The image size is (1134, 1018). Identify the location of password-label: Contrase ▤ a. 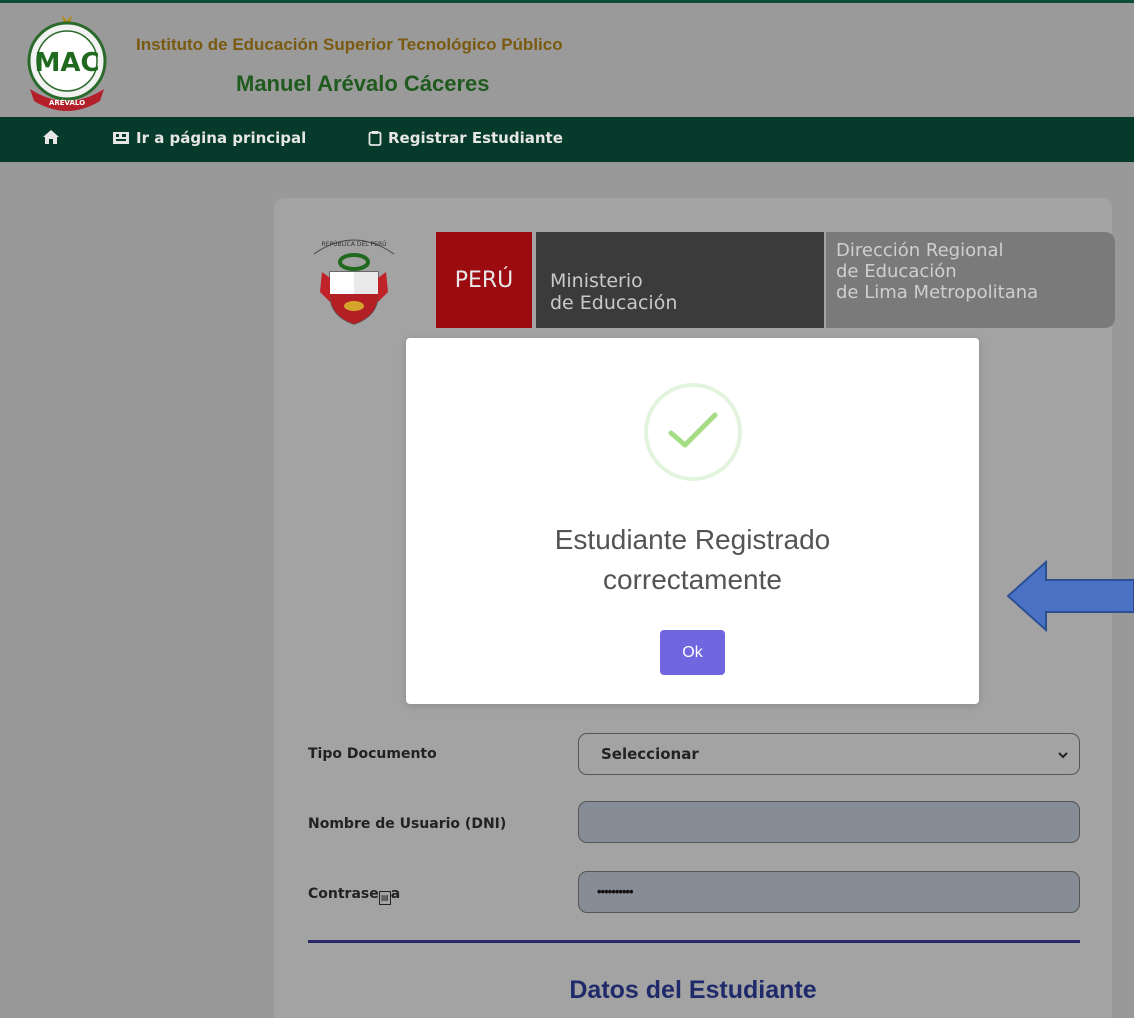
(354, 895).